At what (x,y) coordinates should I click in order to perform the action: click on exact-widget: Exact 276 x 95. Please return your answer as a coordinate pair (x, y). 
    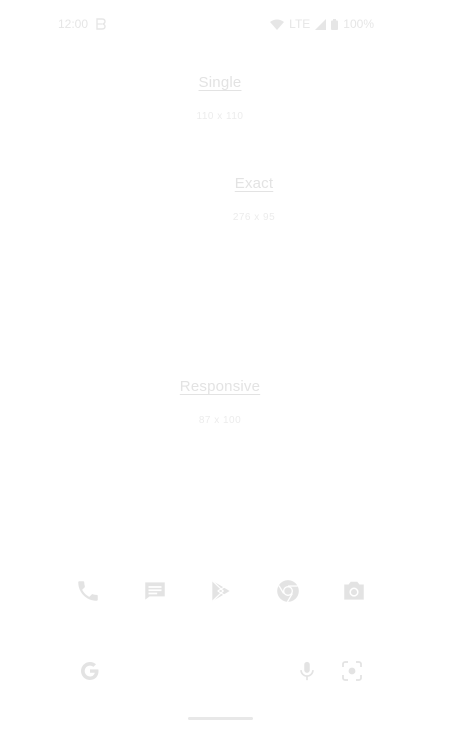
    Looking at the image, I should click on (254, 199).